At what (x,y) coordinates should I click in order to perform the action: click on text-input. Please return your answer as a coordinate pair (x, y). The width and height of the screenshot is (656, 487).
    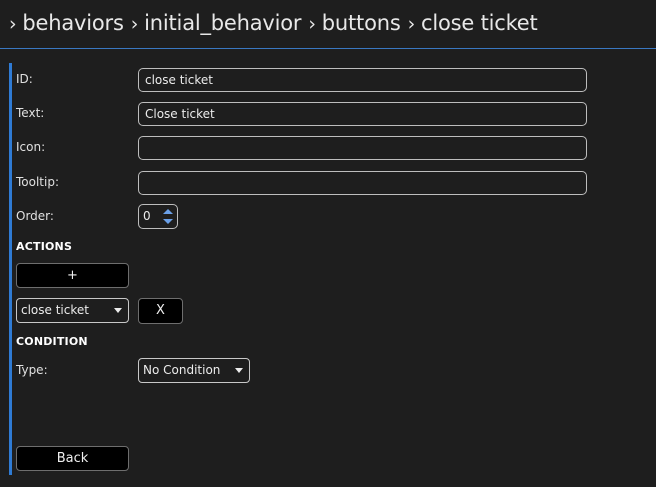
    Looking at the image, I should click on (362, 114).